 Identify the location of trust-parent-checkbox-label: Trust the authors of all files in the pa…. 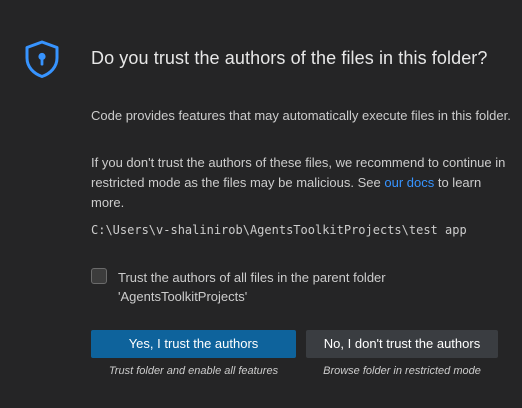
(308, 287).